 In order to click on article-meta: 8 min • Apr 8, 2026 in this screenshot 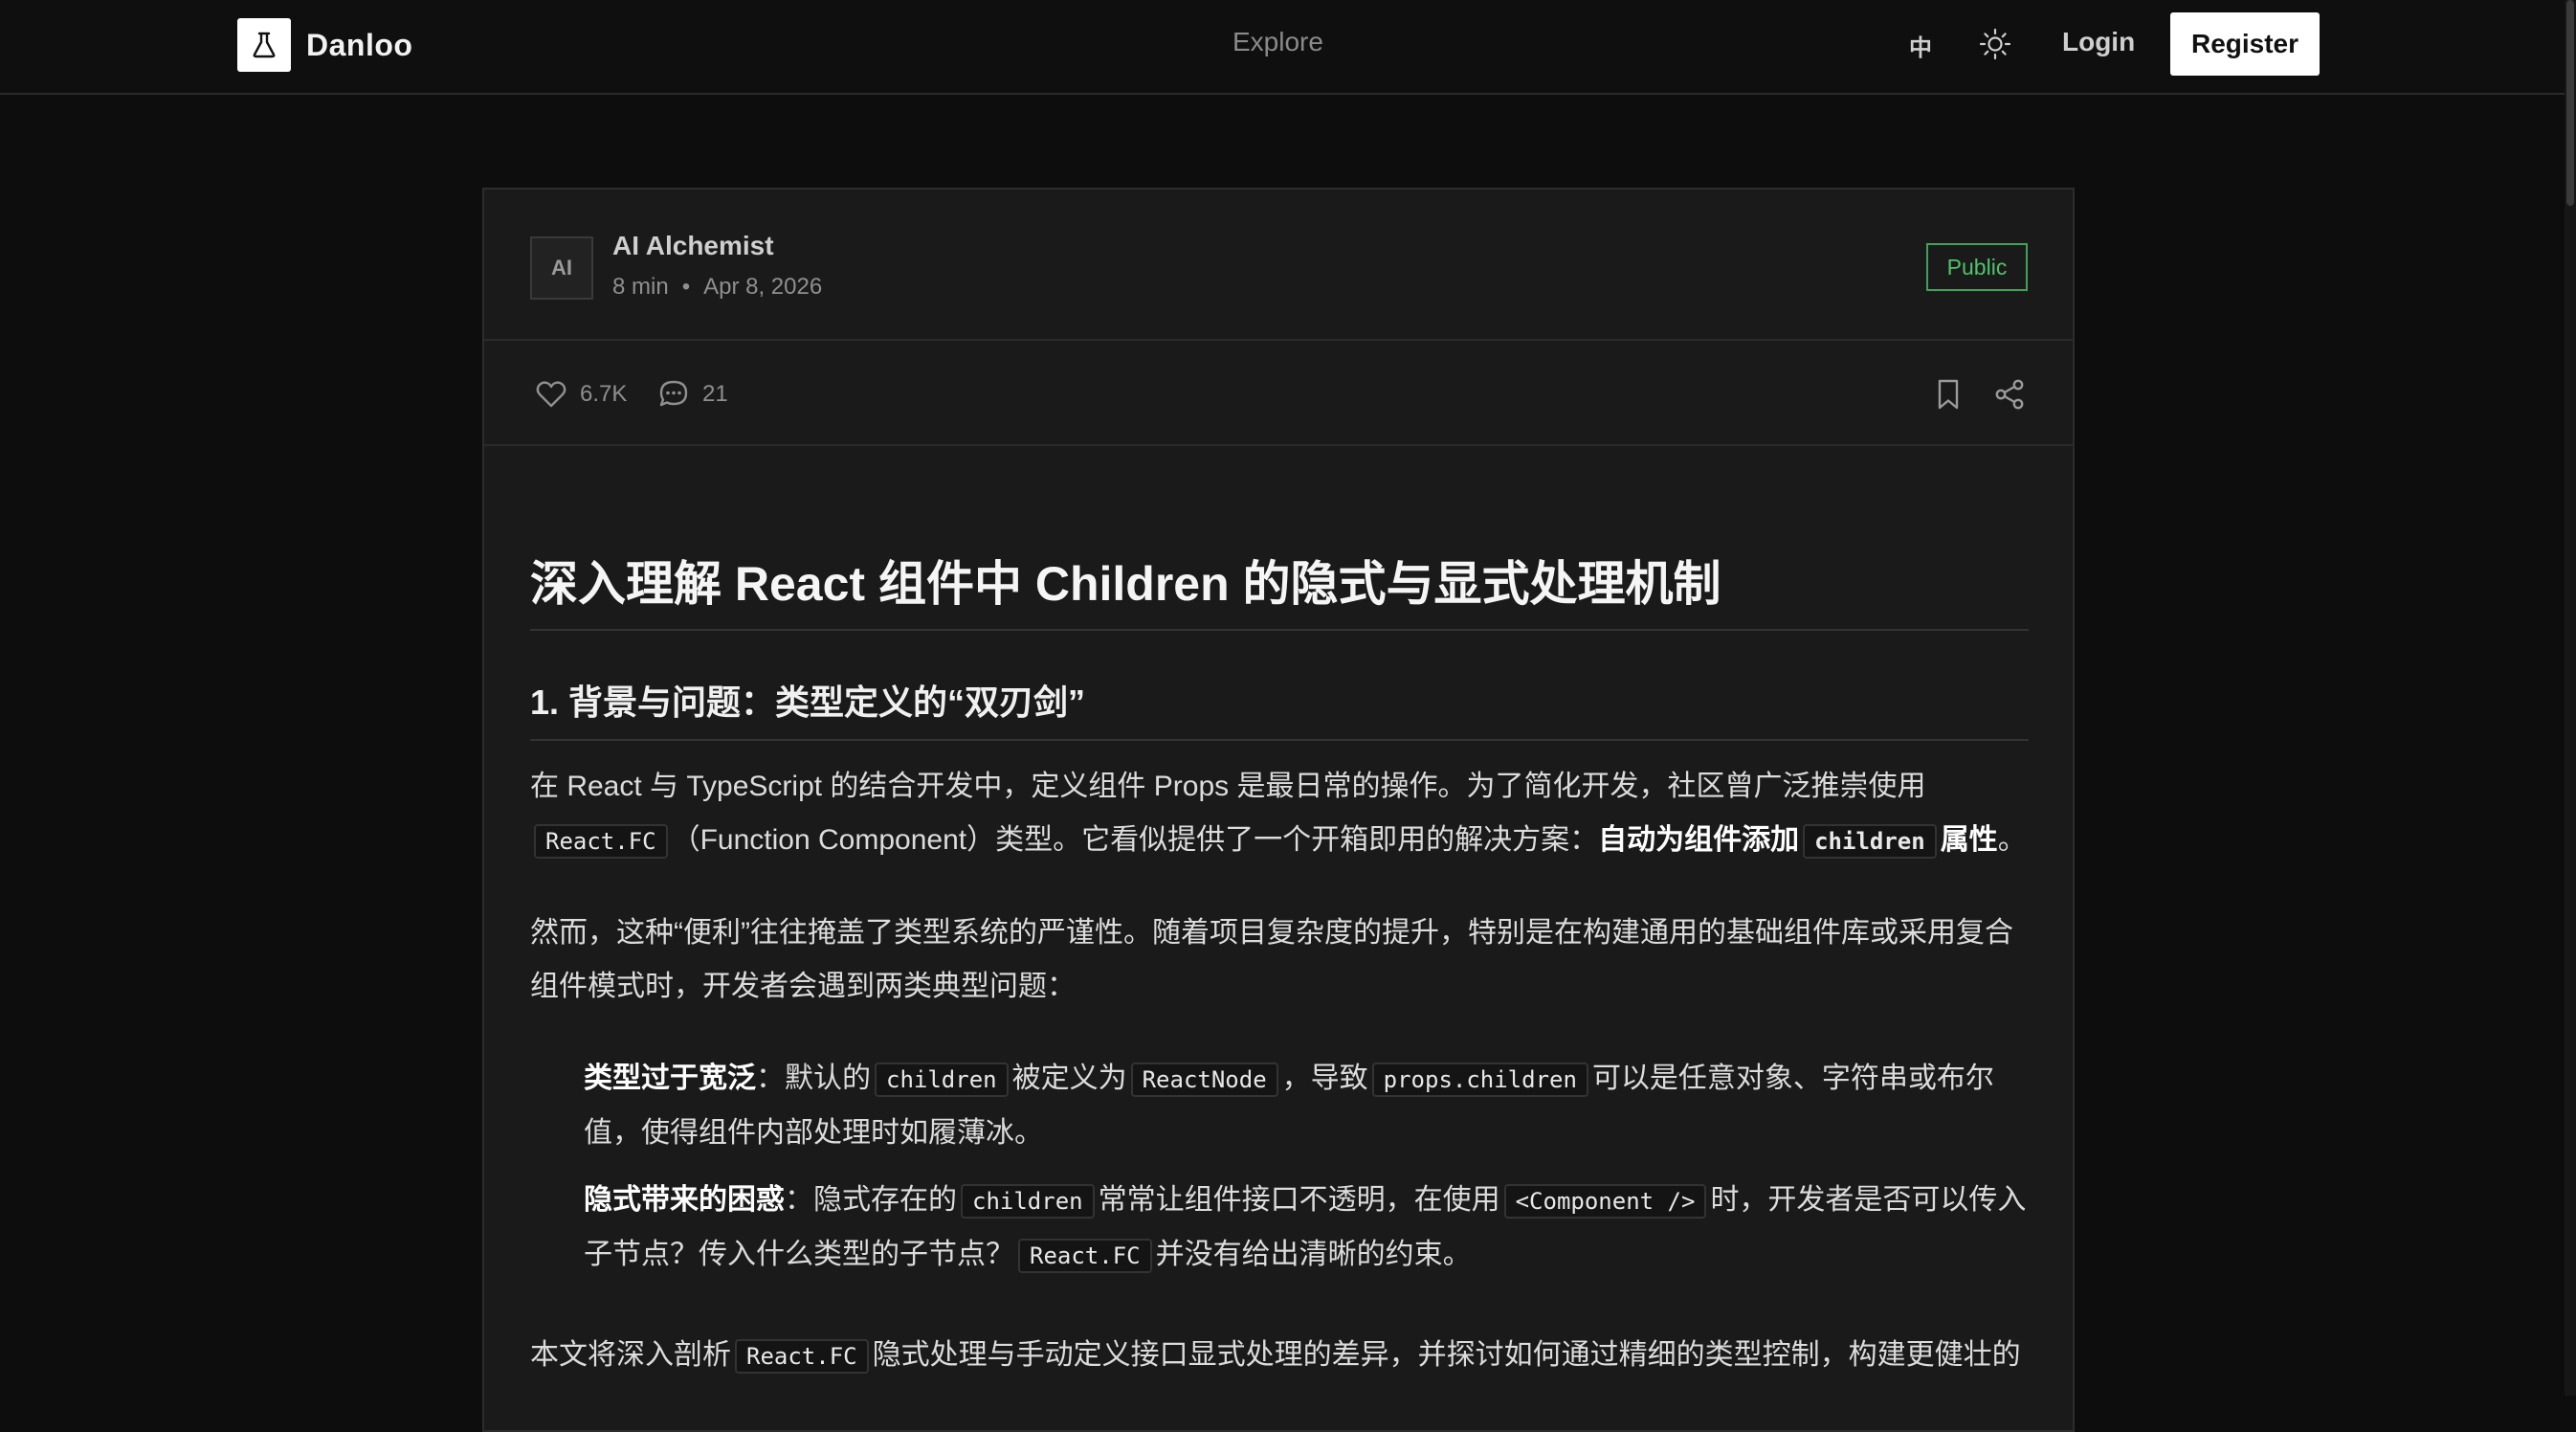, I will do `click(717, 287)`.